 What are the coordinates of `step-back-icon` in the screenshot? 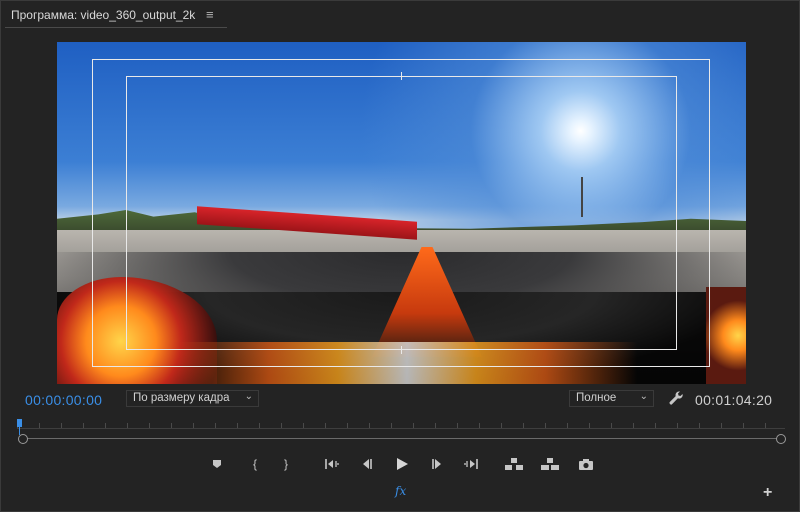 It's located at (367, 464).